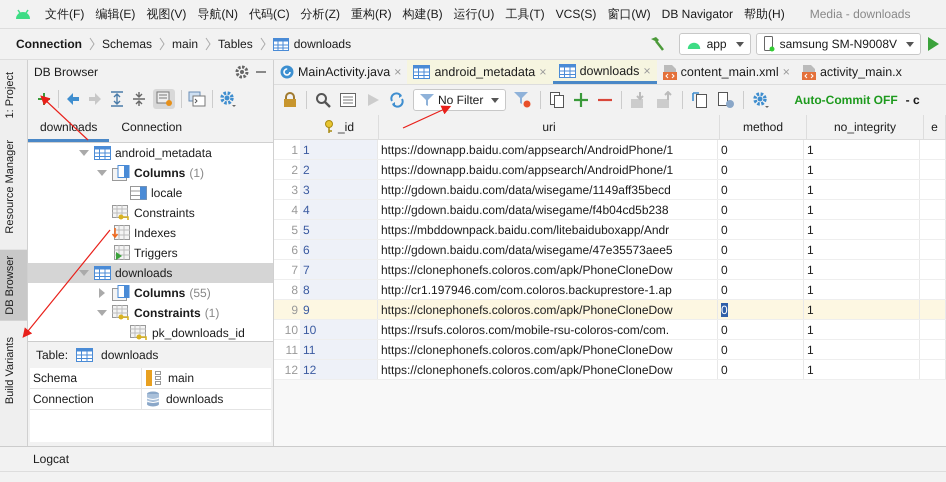 This screenshot has height=482, width=946. I want to click on record-view-icon, so click(348, 100).